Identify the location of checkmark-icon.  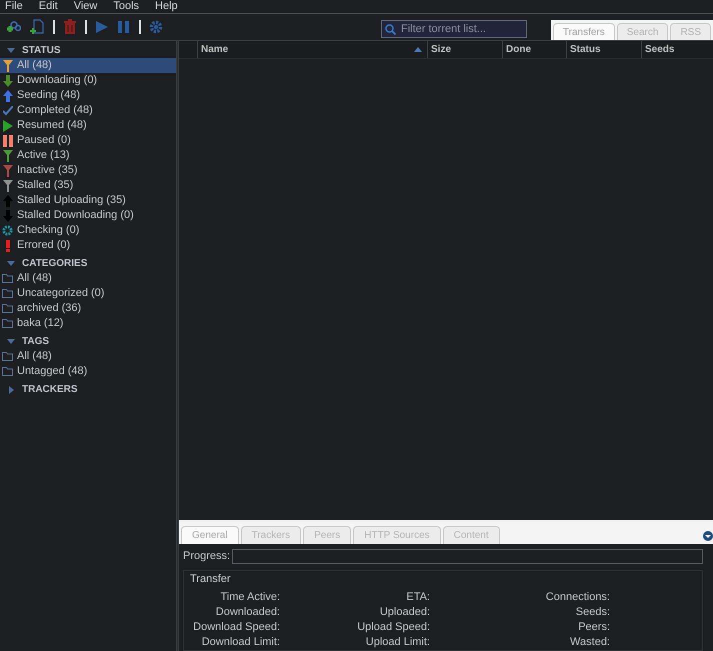
(7, 111).